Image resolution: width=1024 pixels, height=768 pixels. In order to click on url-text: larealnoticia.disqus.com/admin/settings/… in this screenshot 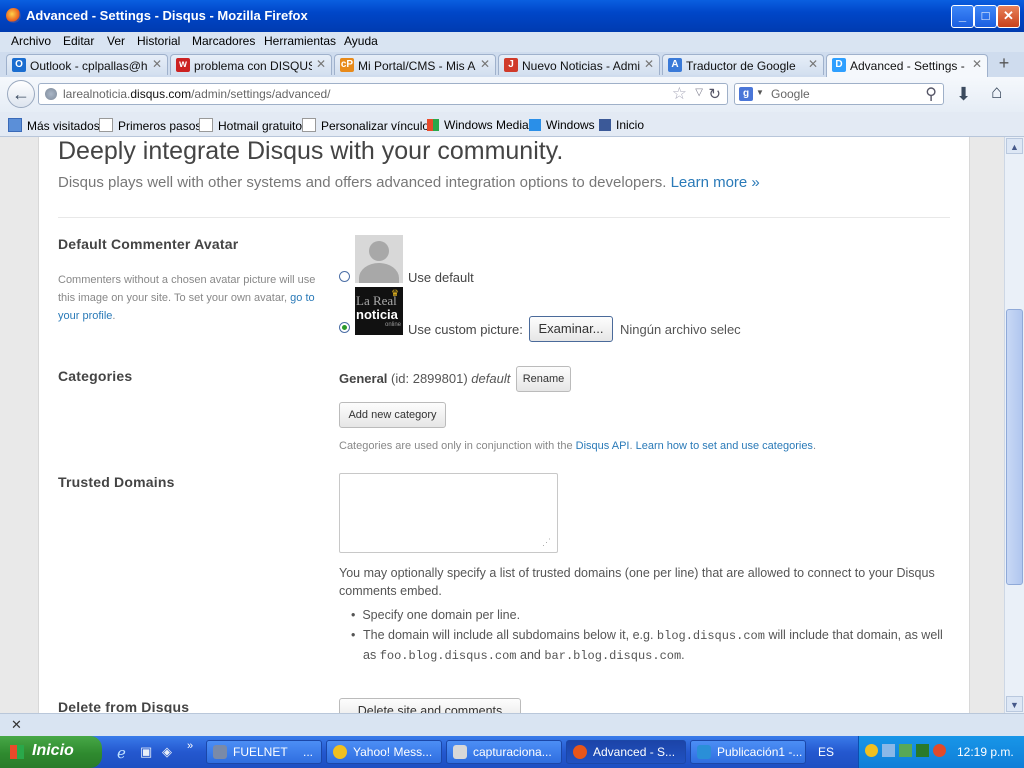, I will do `click(197, 94)`.